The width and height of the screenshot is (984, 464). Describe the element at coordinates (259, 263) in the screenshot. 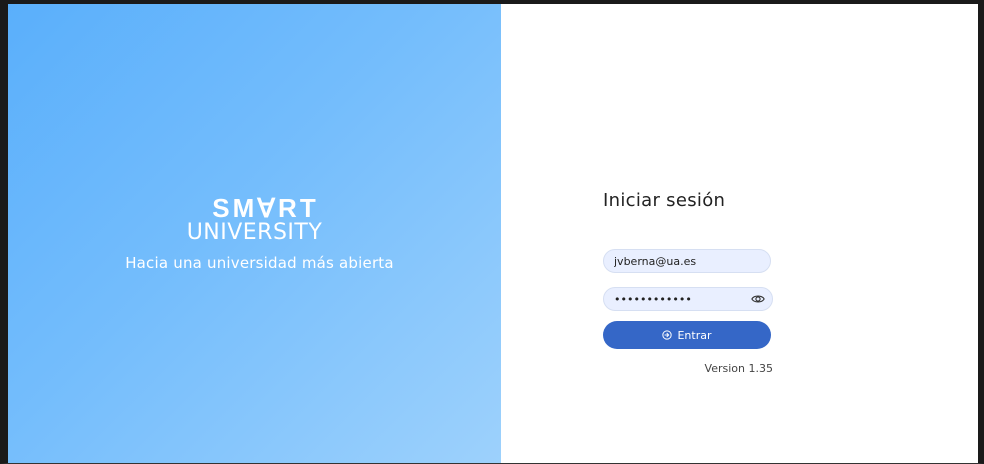

I see `tagline: Hacia una universidad más abierta` at that location.